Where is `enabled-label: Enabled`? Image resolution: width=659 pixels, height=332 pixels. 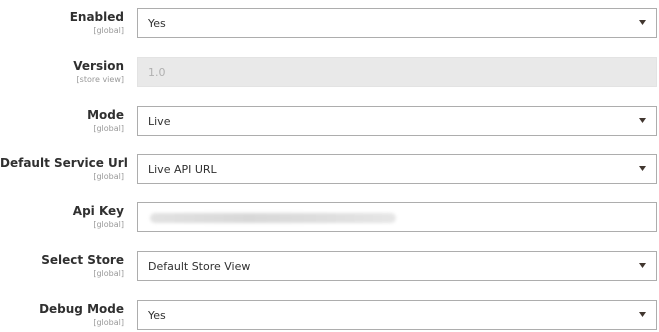 enabled-label: Enabled is located at coordinates (96, 17).